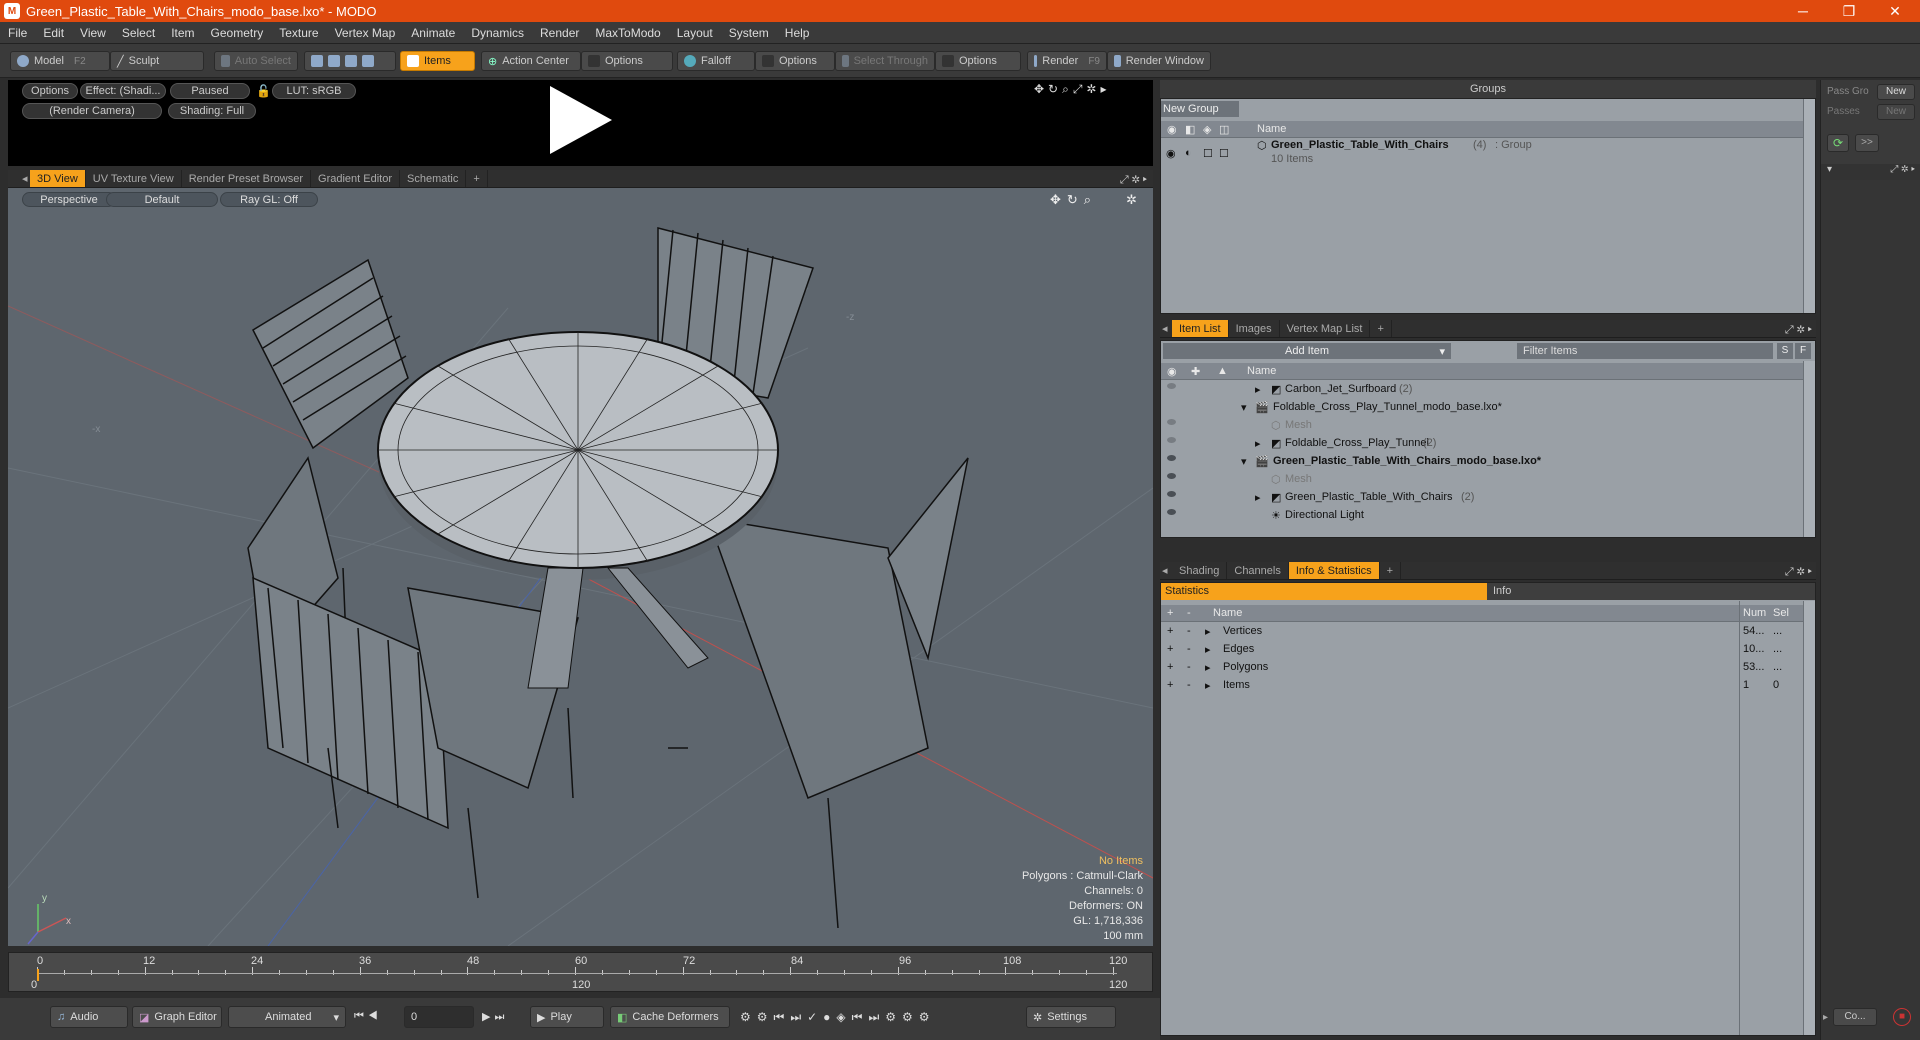 This screenshot has width=1920, height=1040. What do you see at coordinates (314, 91) in the screenshot?
I see `lut-dropdown: LUT: sRGB` at bounding box center [314, 91].